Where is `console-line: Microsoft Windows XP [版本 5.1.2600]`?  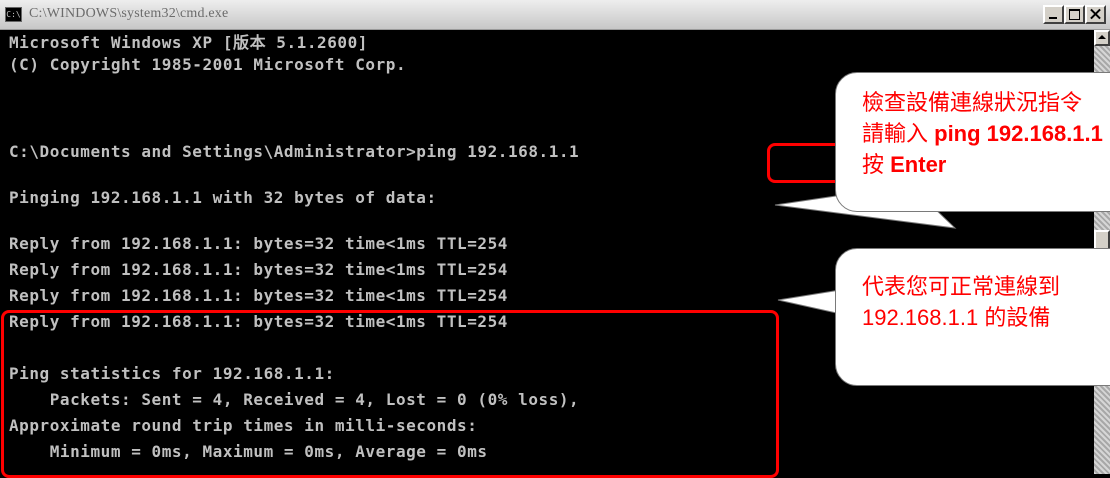
console-line: Microsoft Windows XP [版本 5.1.2600] is located at coordinates (188, 42).